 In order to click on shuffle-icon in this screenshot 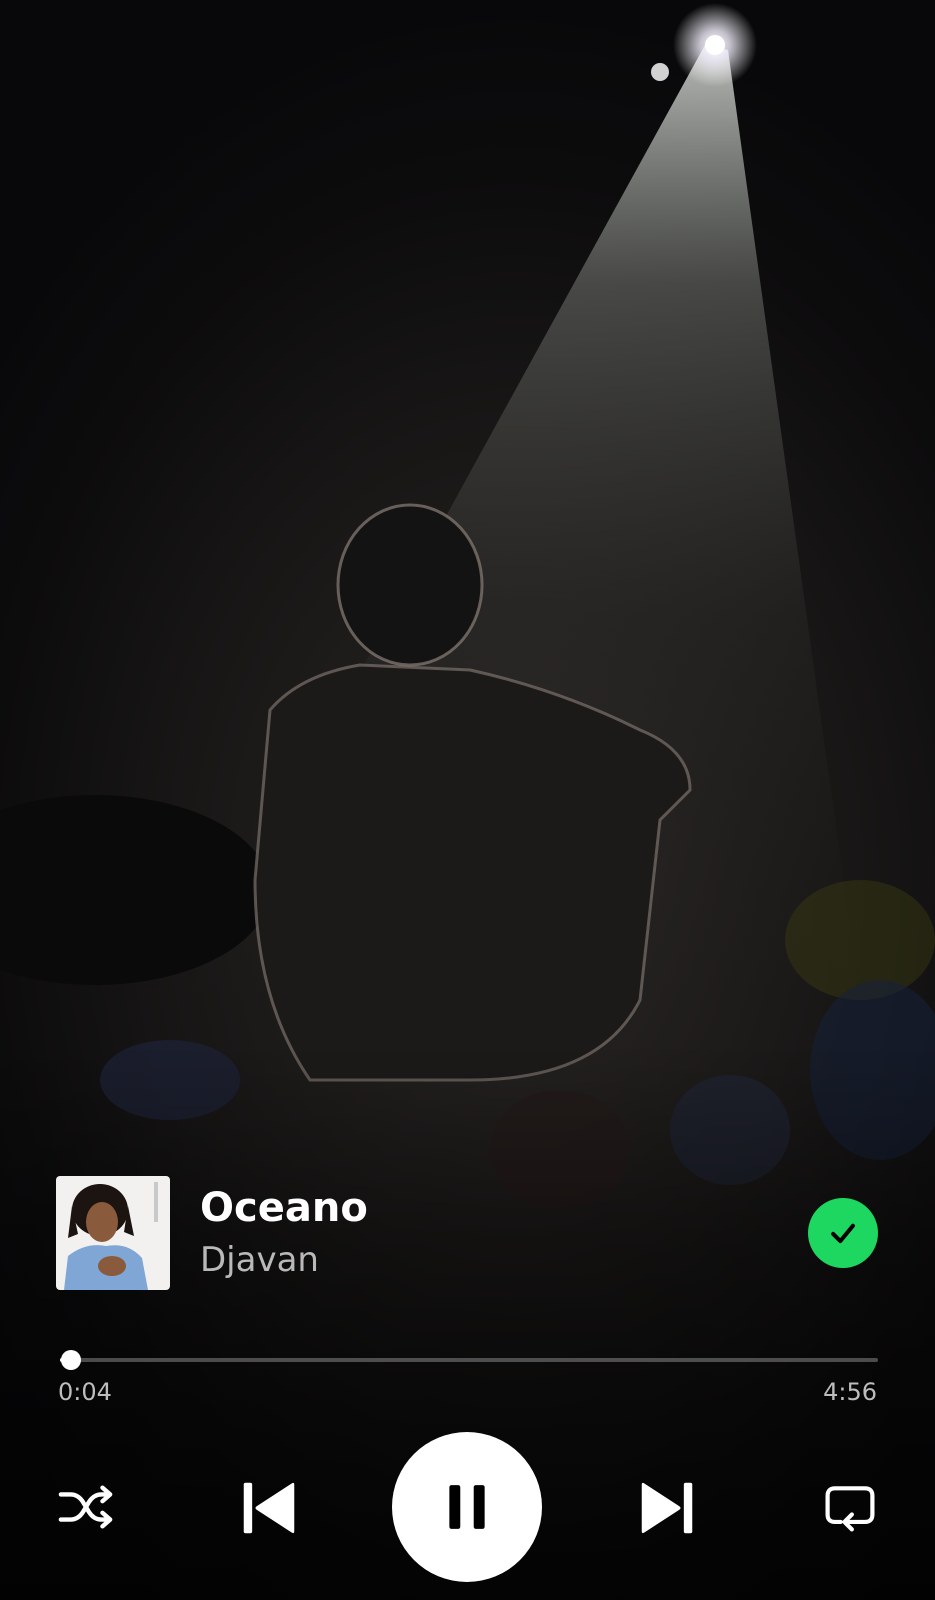, I will do `click(85, 1507)`.